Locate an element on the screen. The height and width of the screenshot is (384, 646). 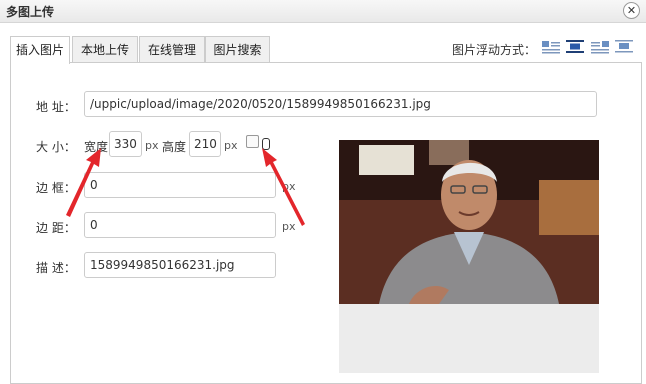
float-none-icon is located at coordinates (575, 47).